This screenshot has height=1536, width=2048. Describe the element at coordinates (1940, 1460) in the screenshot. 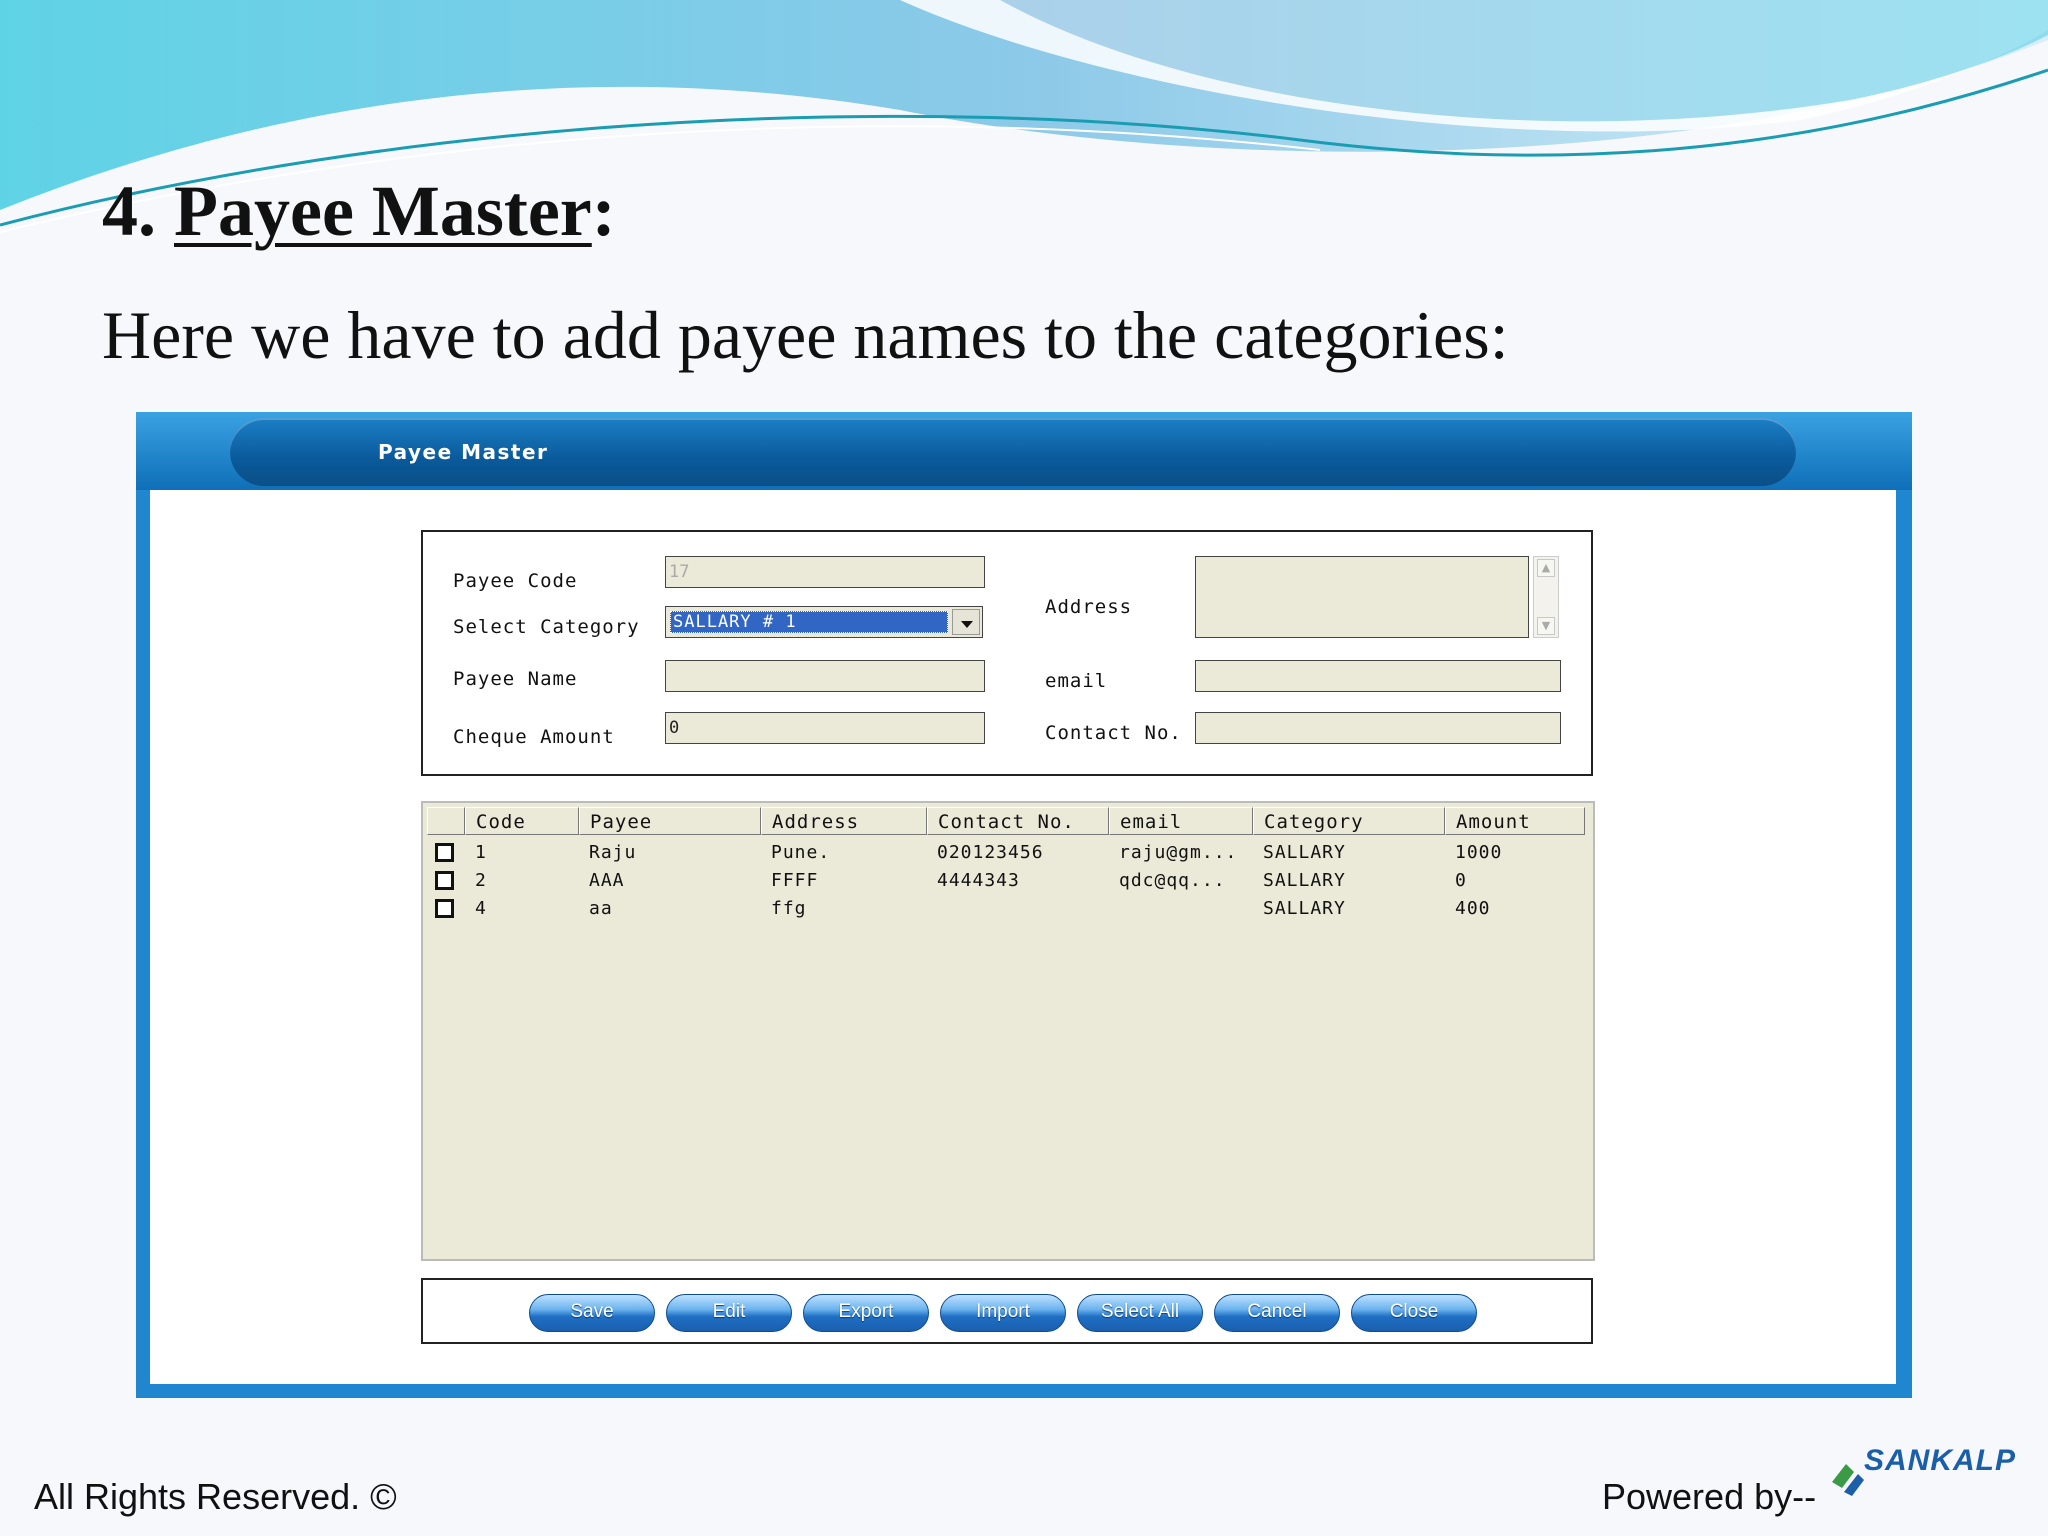

I see `logo-text: SANKALP` at that location.